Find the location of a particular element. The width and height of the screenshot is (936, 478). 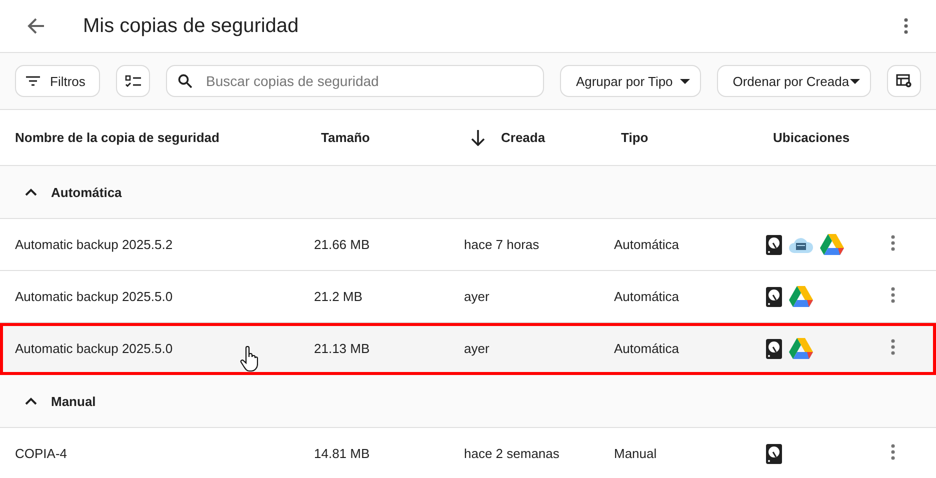

column-header: Ubicaciones is located at coordinates (821, 137).